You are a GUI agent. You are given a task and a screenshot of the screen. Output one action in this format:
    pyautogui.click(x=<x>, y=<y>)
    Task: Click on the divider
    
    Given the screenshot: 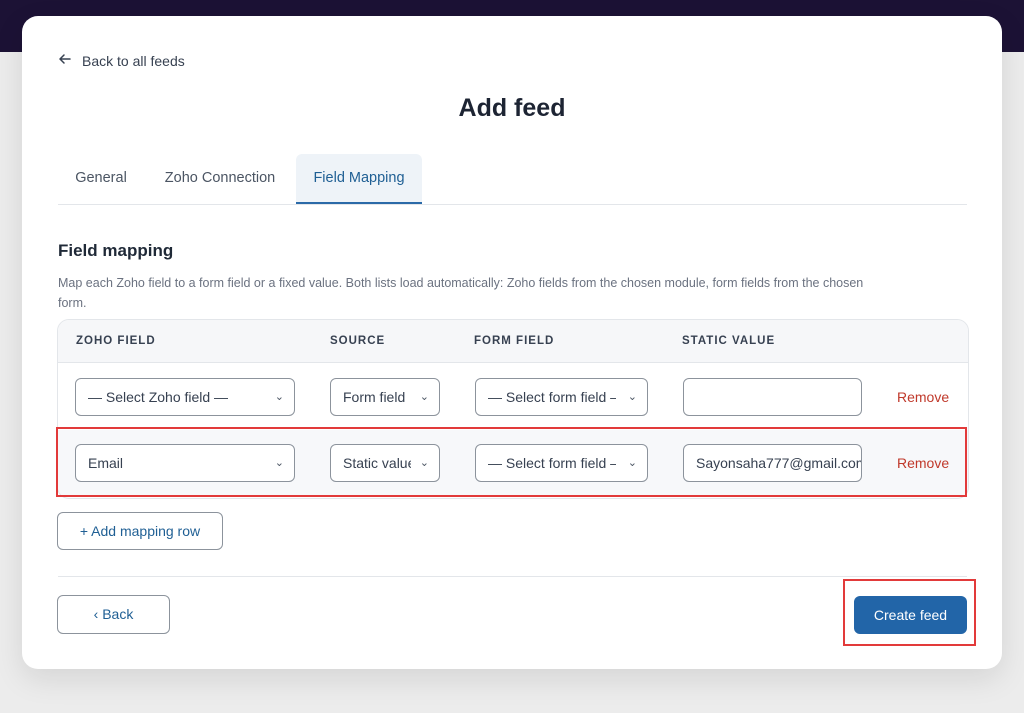 What is the action you would take?
    pyautogui.click(x=512, y=576)
    